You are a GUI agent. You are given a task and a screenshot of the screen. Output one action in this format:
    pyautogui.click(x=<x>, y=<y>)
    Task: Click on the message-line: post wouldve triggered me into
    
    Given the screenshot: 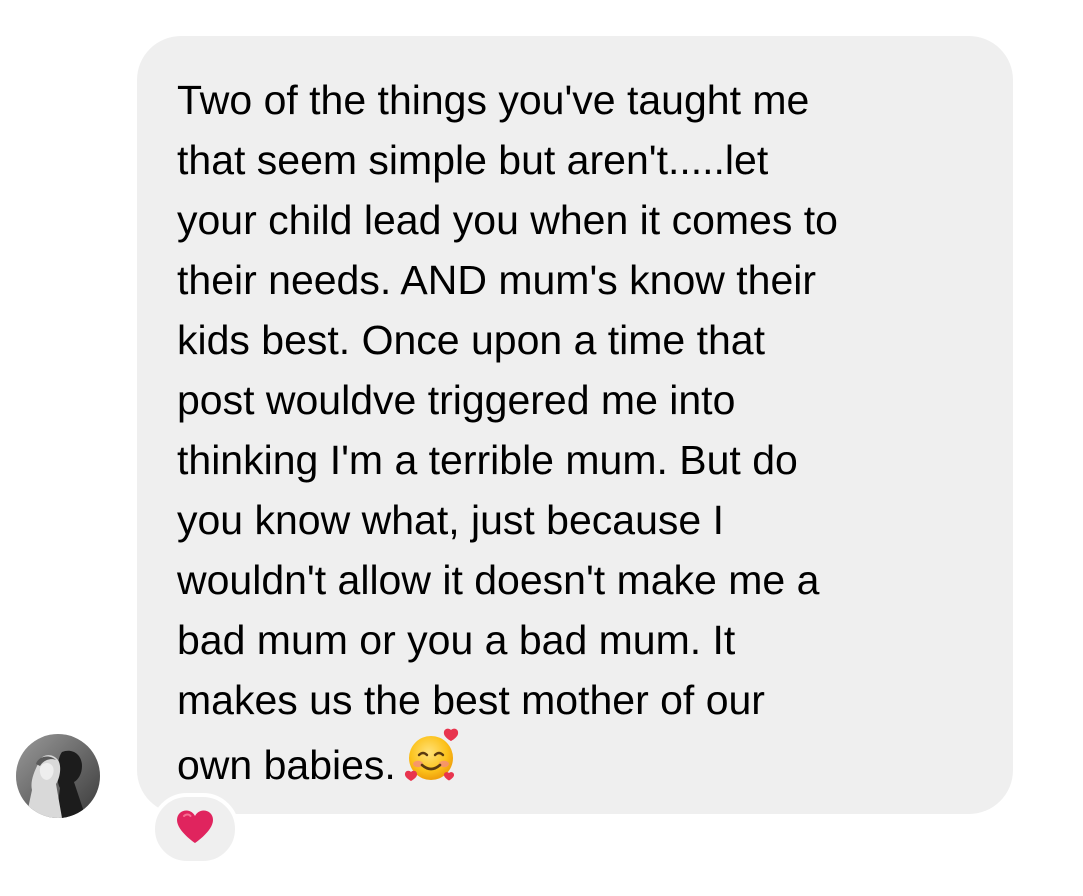 What is the action you would take?
    pyautogui.click(x=456, y=400)
    